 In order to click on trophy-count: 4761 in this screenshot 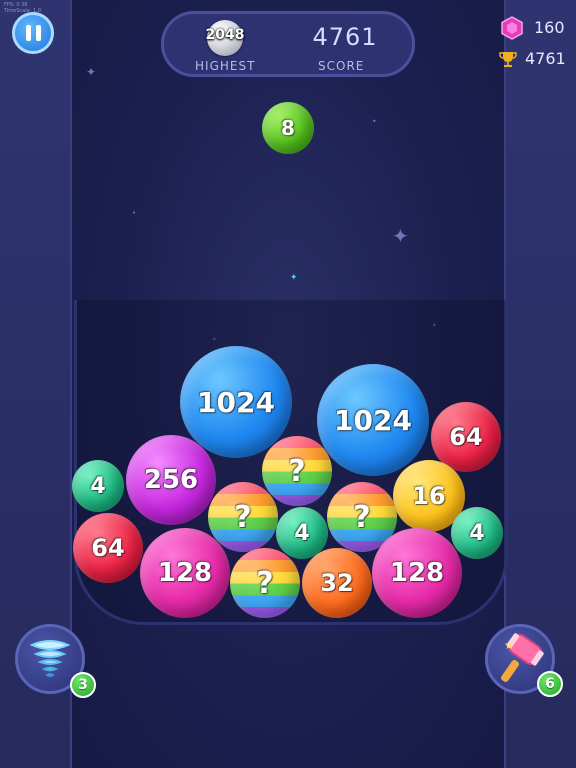, I will do `click(545, 58)`.